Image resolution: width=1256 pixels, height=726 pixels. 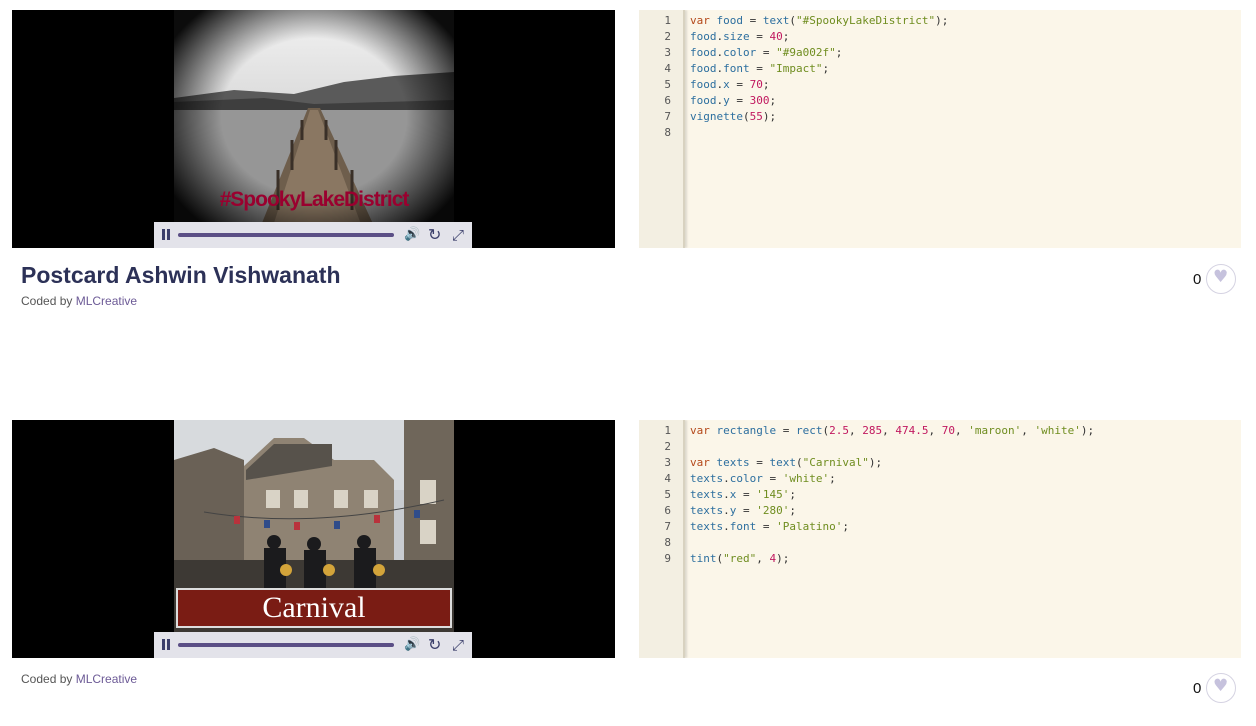 I want to click on line-number-gutter: 1 2 3 4 5 6 7 8, so click(x=662, y=129).